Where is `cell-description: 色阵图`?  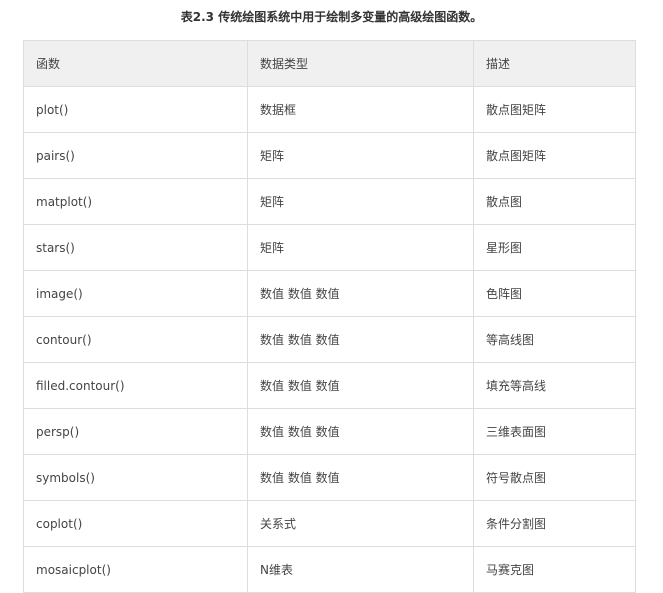
cell-description: 色阵图 is located at coordinates (554, 293).